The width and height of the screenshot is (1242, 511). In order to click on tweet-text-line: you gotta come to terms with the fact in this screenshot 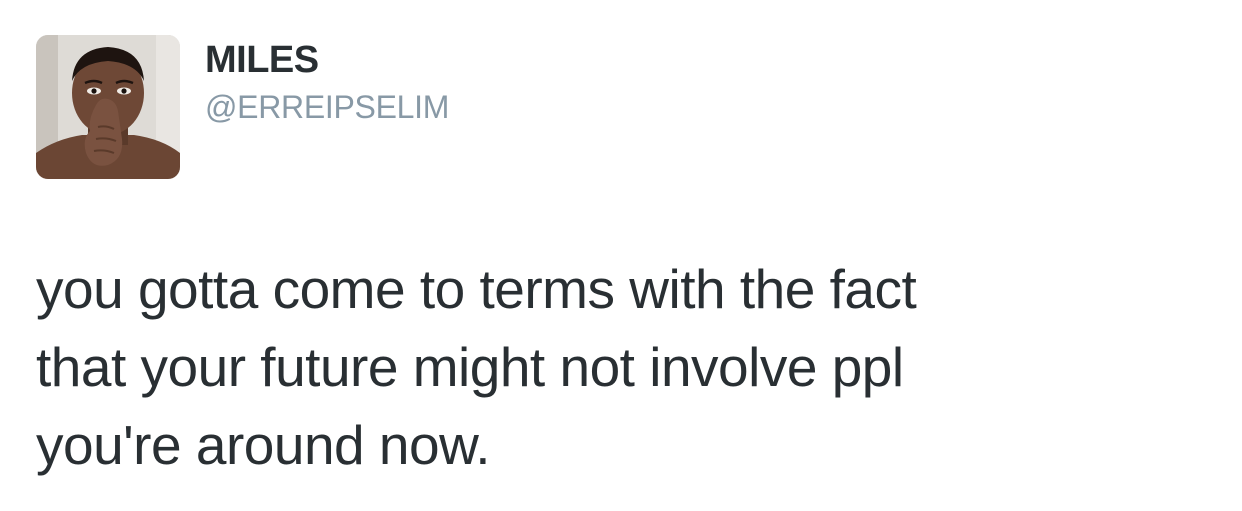, I will do `click(476, 289)`.